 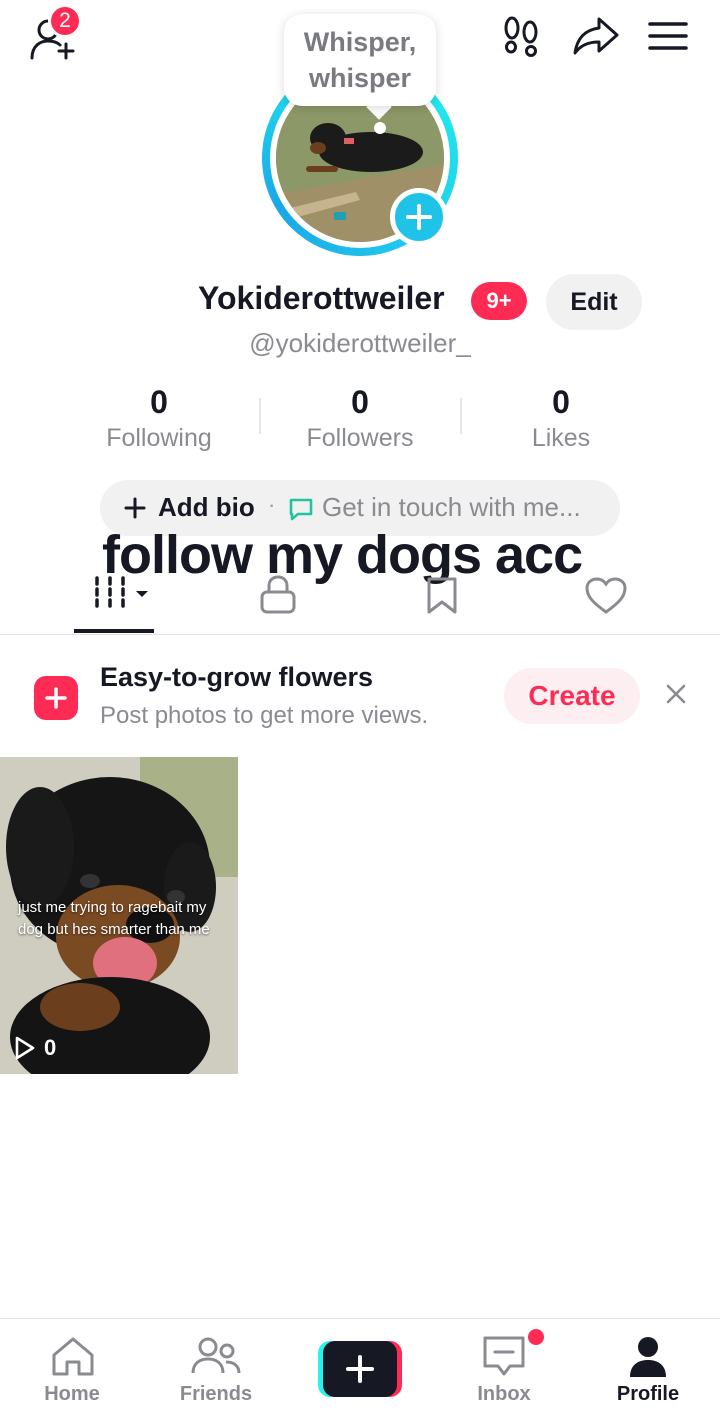 I want to click on nav-home: Home, so click(x=72, y=1367).